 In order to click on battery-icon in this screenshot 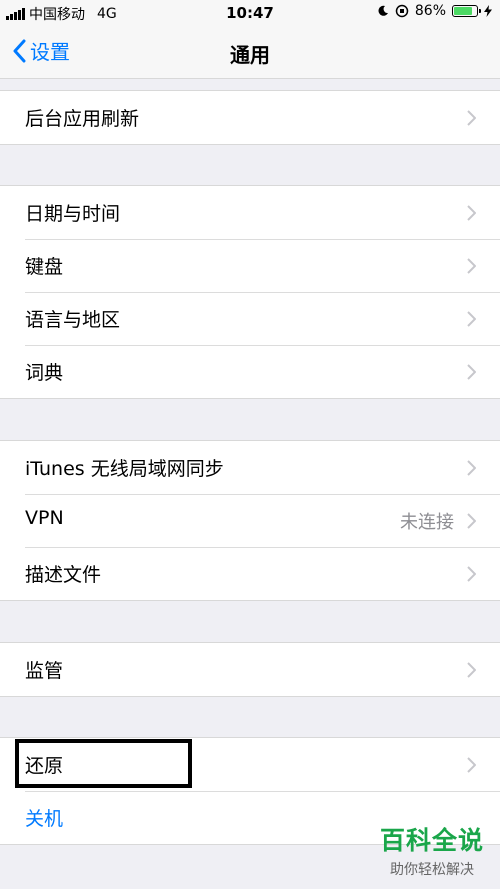, I will do `click(466, 11)`.